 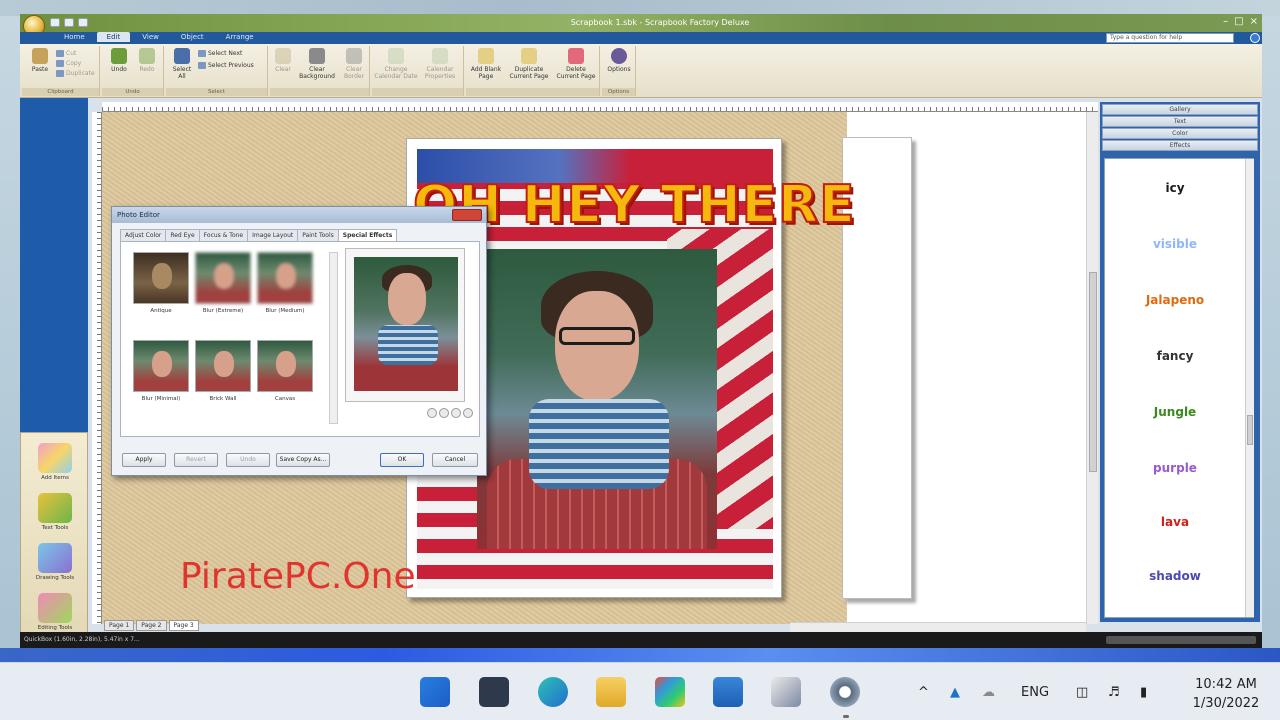 What do you see at coordinates (1175, 412) in the screenshot?
I see `style-jungle: Jungle` at bounding box center [1175, 412].